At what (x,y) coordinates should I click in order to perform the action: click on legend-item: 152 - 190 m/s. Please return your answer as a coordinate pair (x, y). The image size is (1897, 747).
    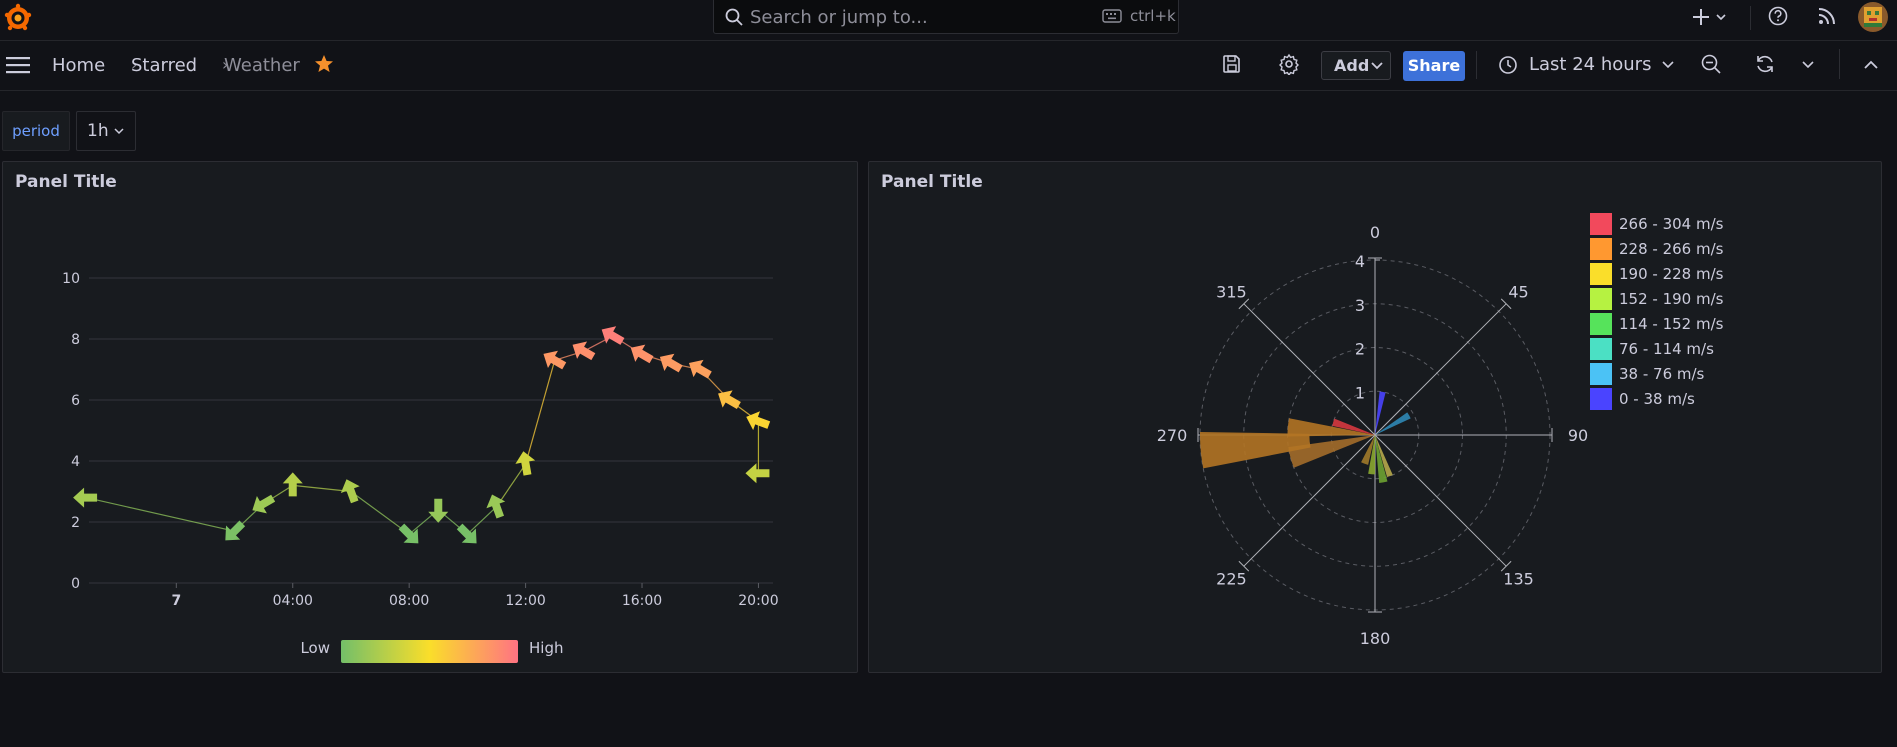
    Looking at the image, I should click on (1657, 299).